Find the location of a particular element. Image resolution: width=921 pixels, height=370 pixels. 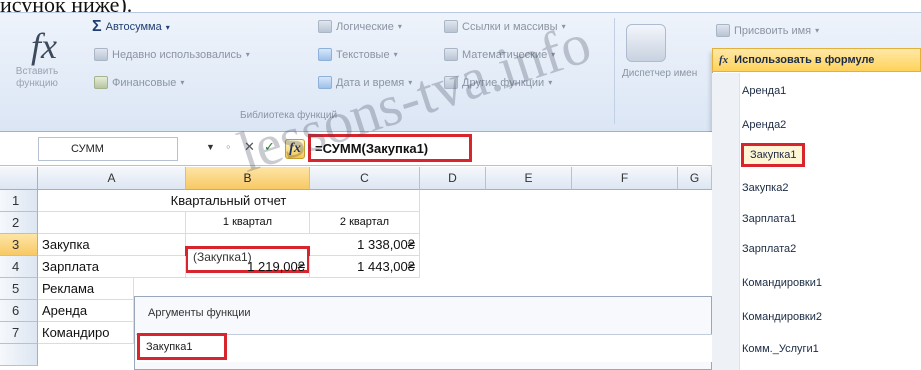

clock-icon is located at coordinates (325, 82).